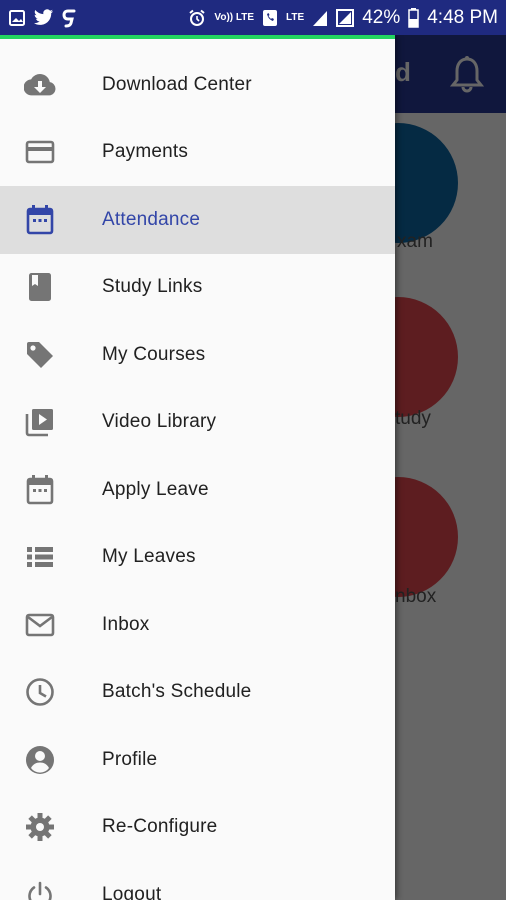 The height and width of the screenshot is (900, 506). What do you see at coordinates (295, 17) in the screenshot?
I see `lte-label: LTE` at bounding box center [295, 17].